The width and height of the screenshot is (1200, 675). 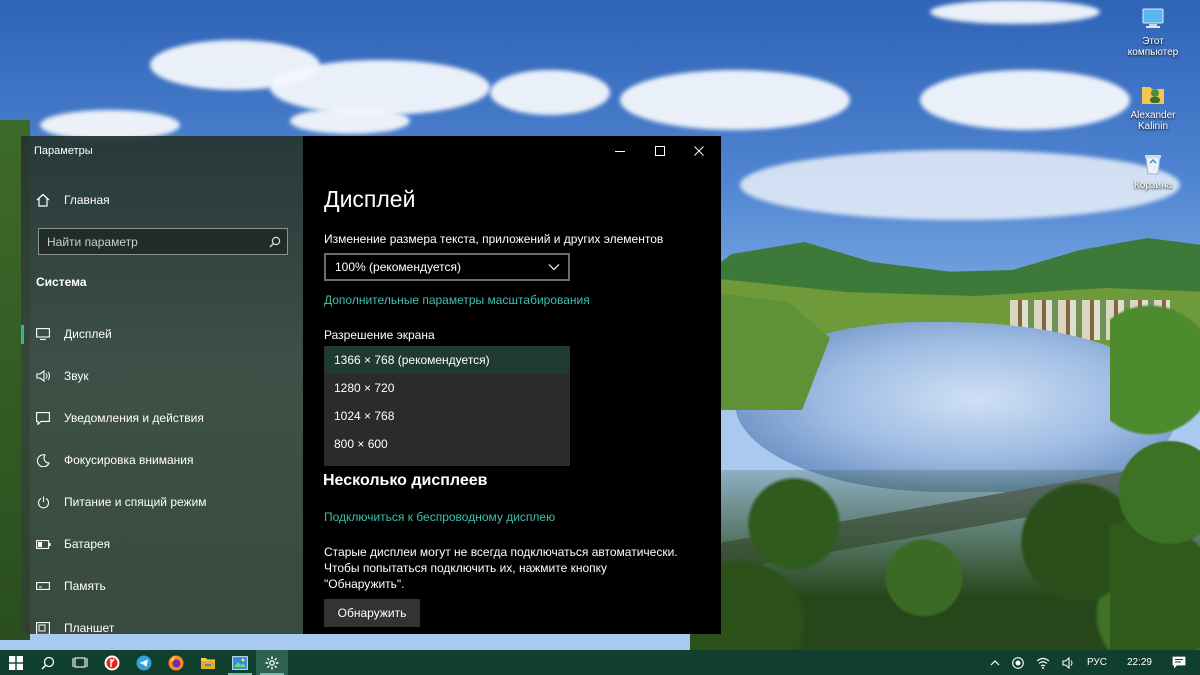 What do you see at coordinates (405, 480) in the screenshot?
I see `multiple-displays-heading: Несколько дисплеев` at bounding box center [405, 480].